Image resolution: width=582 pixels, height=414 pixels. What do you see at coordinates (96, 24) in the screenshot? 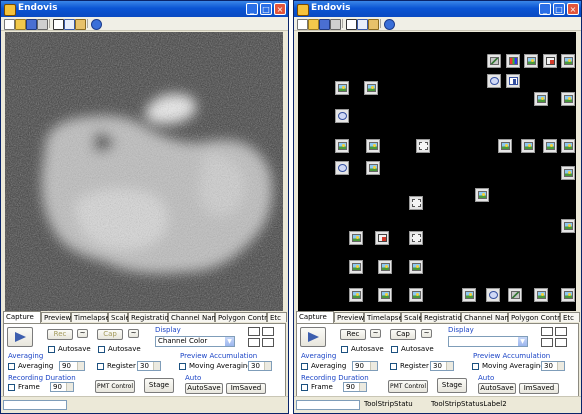
I see `help-icon` at bounding box center [96, 24].